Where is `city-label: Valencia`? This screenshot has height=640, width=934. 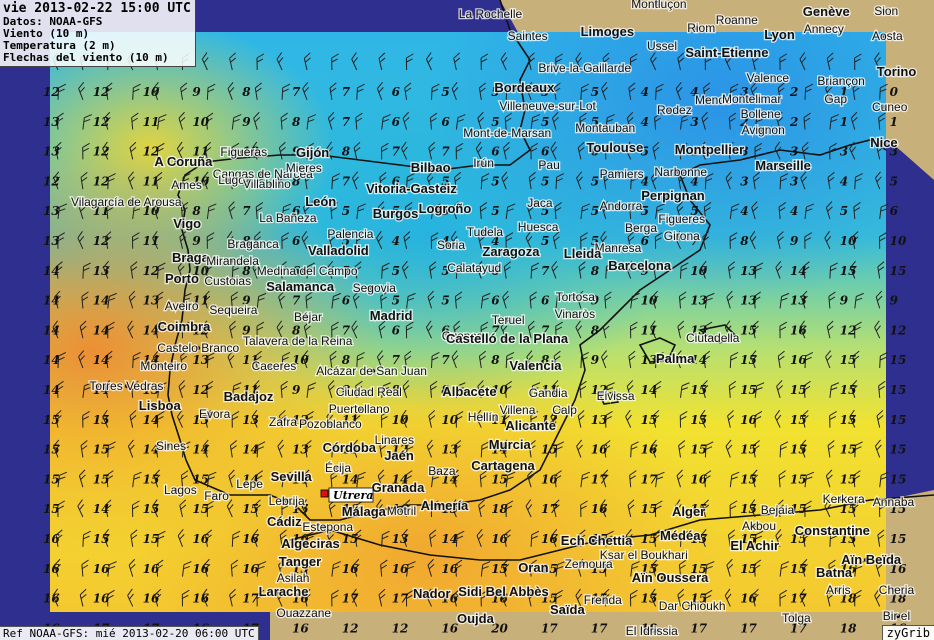
city-label: Valencia is located at coordinates (535, 365).